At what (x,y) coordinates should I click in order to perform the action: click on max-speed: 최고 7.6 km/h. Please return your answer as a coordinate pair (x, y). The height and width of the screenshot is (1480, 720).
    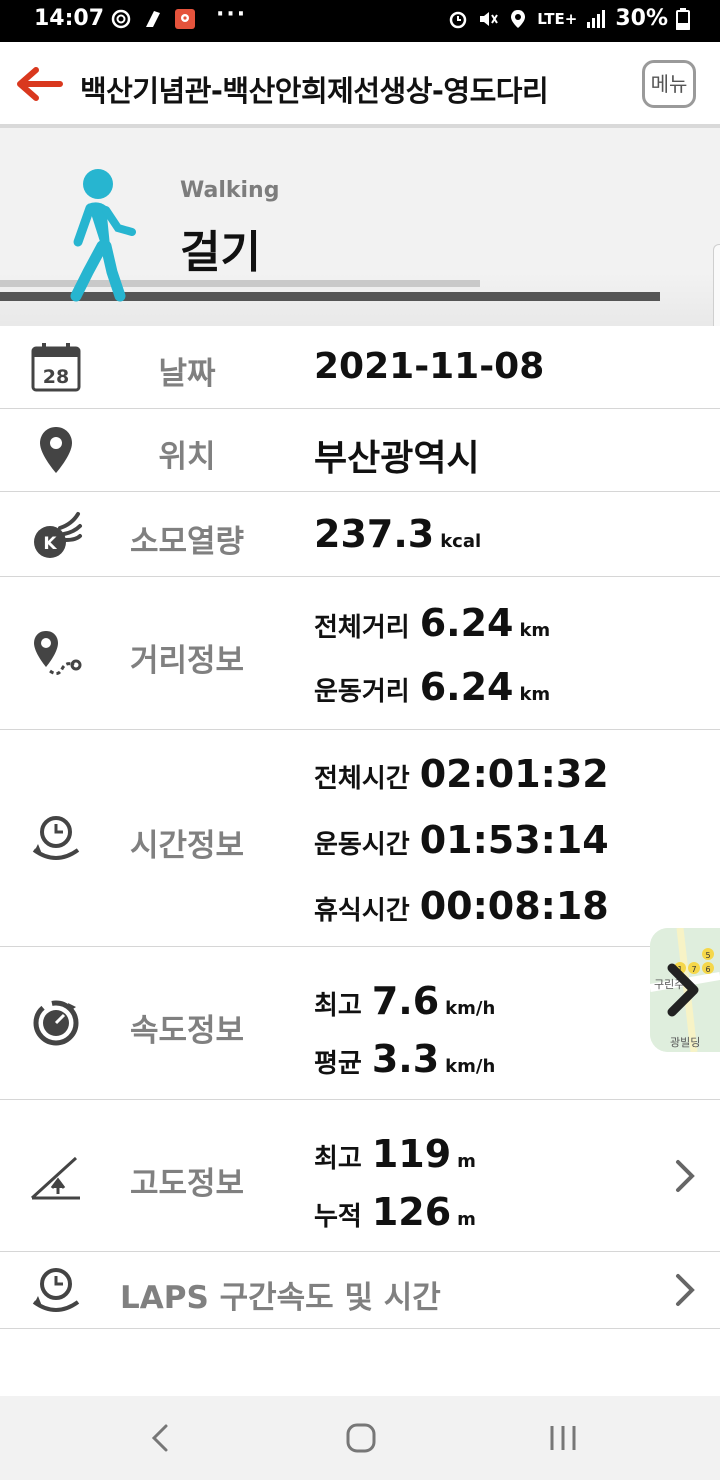
    Looking at the image, I should click on (404, 1001).